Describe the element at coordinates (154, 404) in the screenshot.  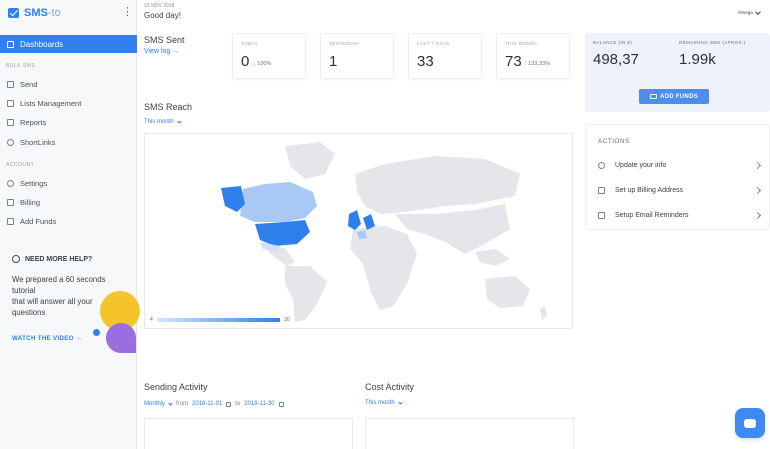
I see `period-select: Monthly` at that location.